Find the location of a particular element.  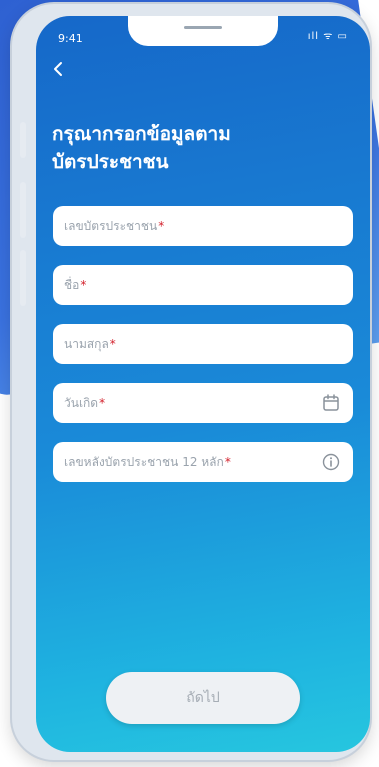

id-number-placeholder: เลขบัตรประชาชน is located at coordinates (111, 225).